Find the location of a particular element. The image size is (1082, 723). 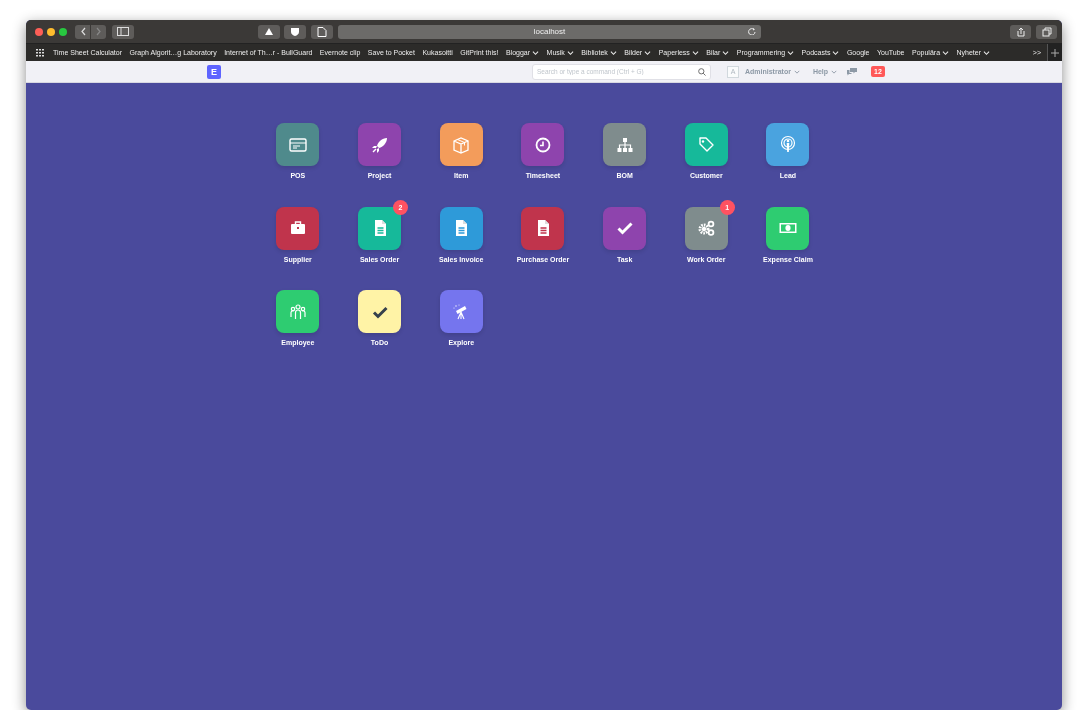

shield-icon is located at coordinates (295, 31).